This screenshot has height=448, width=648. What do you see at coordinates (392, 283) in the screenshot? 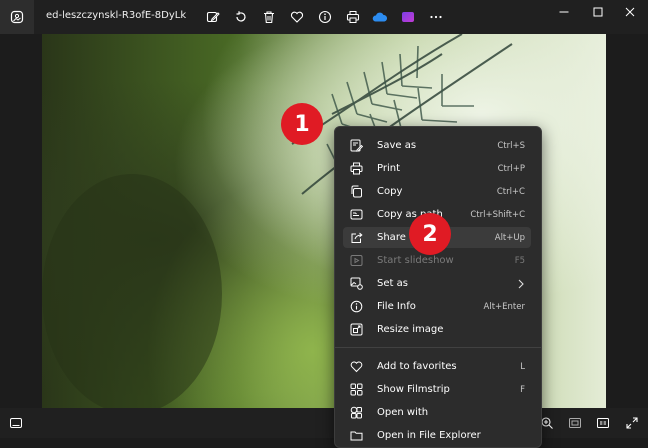
I see `menu-item-label: Set as` at bounding box center [392, 283].